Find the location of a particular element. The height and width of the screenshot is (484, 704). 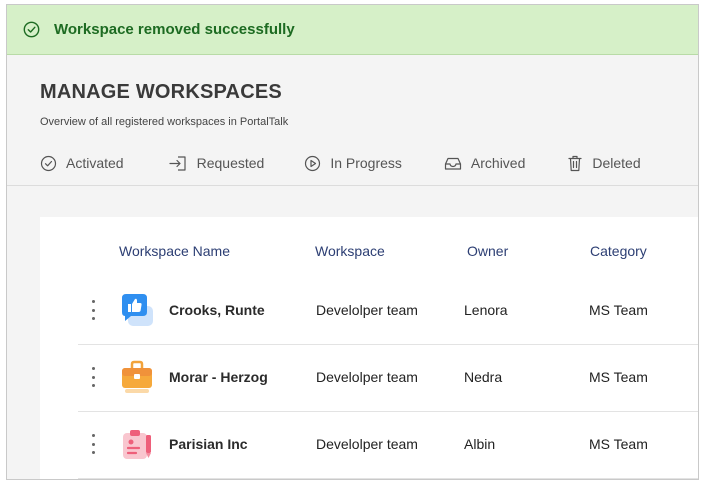

enter-icon is located at coordinates (177, 163).